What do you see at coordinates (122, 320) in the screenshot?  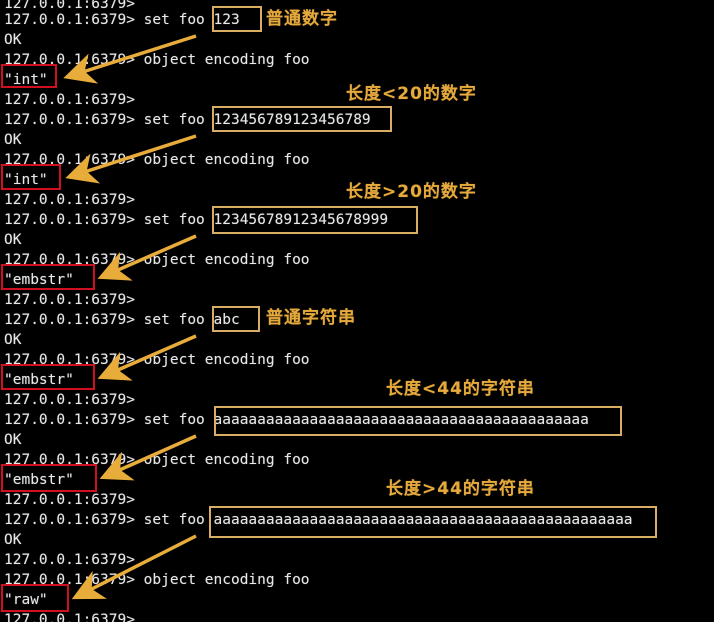 I see `terminal-line: 127.0.0.1:6379> set foo abc` at bounding box center [122, 320].